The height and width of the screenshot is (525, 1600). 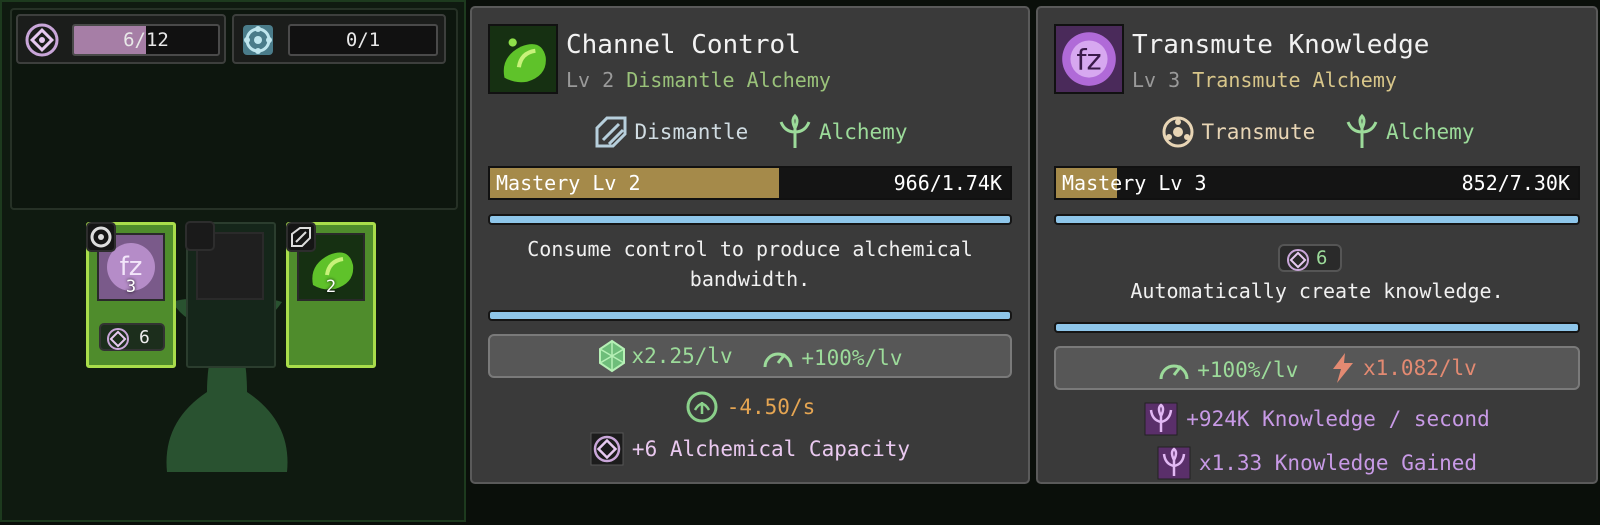 I want to click on lightning-icon, so click(x=1343, y=368).